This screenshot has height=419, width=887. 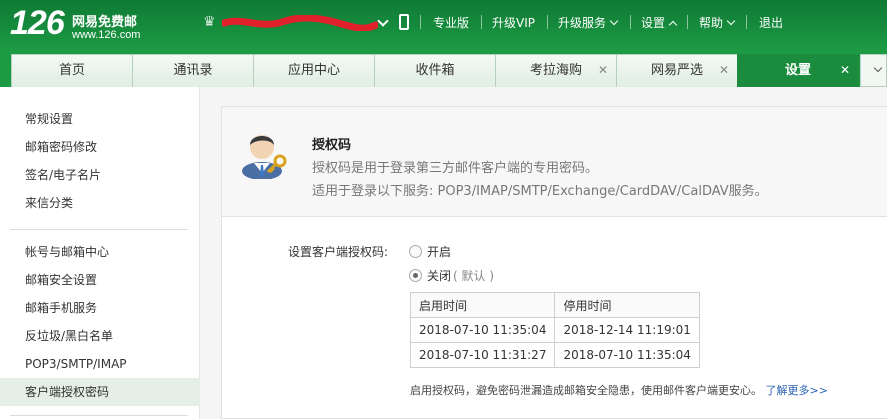 I want to click on tab-label: 应用中心, so click(x=313, y=70).